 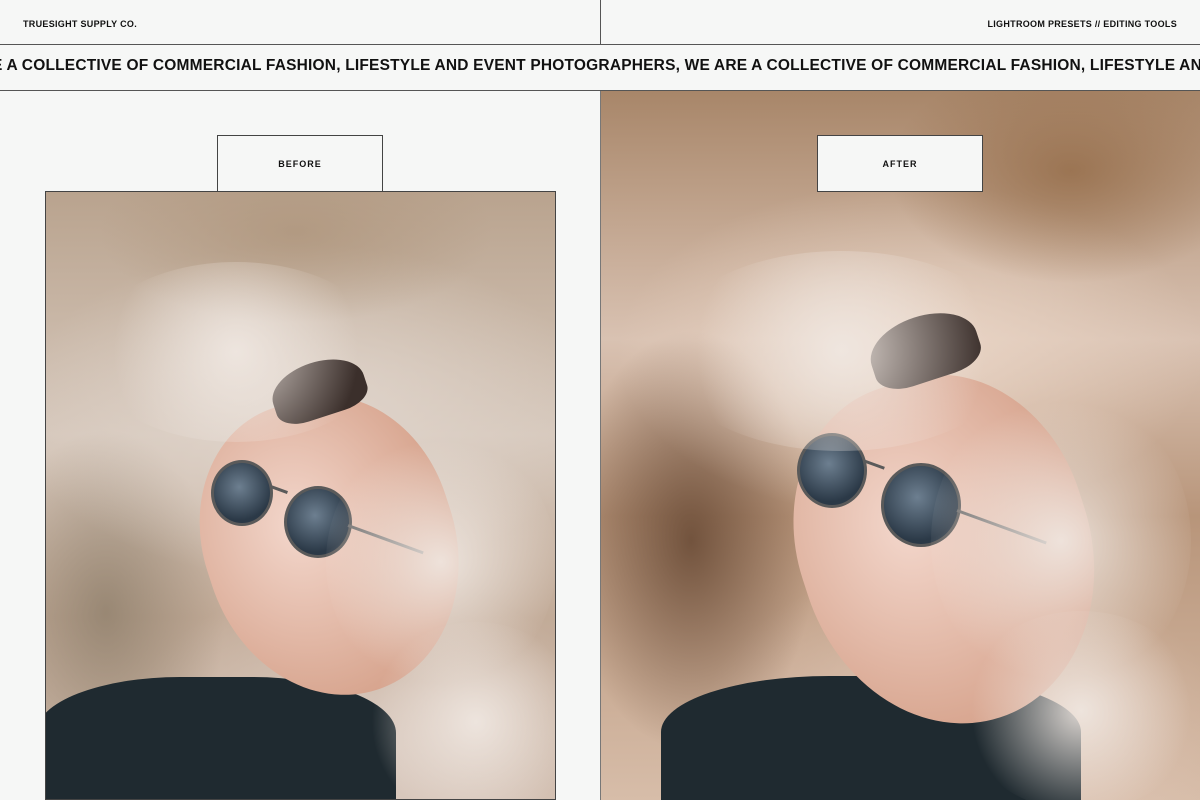 I want to click on before-photo-foreground-blur, so click(x=236, y=352).